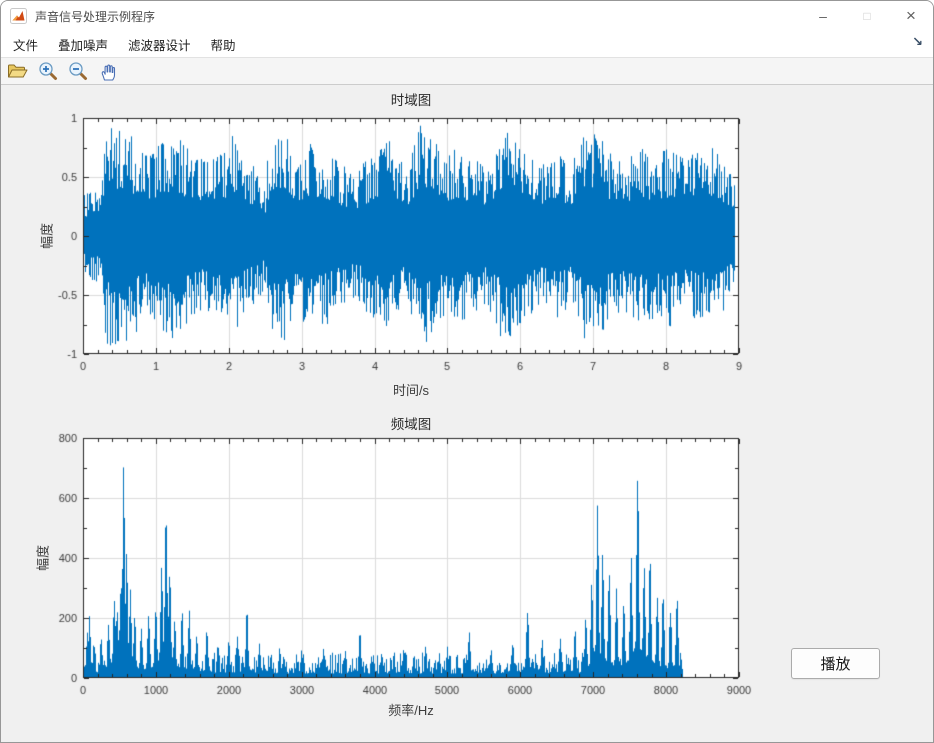 The image size is (934, 743). What do you see at coordinates (159, 44) in the screenshot?
I see `menu-filter-design: 滤波器设计` at bounding box center [159, 44].